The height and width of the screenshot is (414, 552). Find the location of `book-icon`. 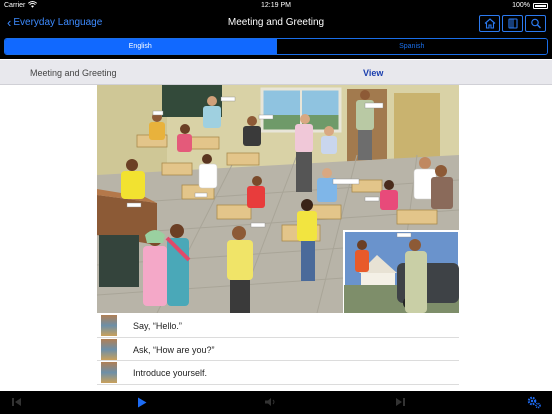

book-icon is located at coordinates (512, 23).